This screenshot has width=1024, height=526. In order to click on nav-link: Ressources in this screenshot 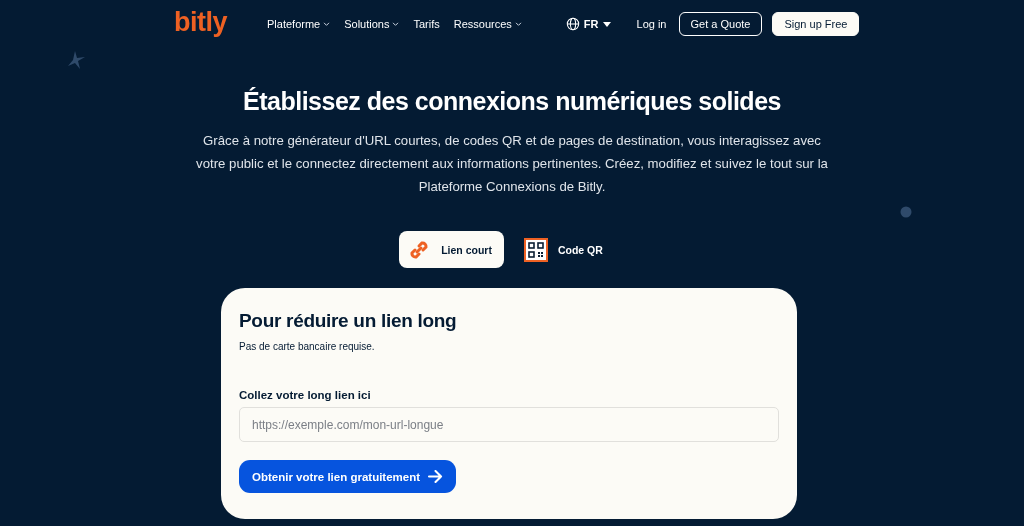, I will do `click(487, 24)`.